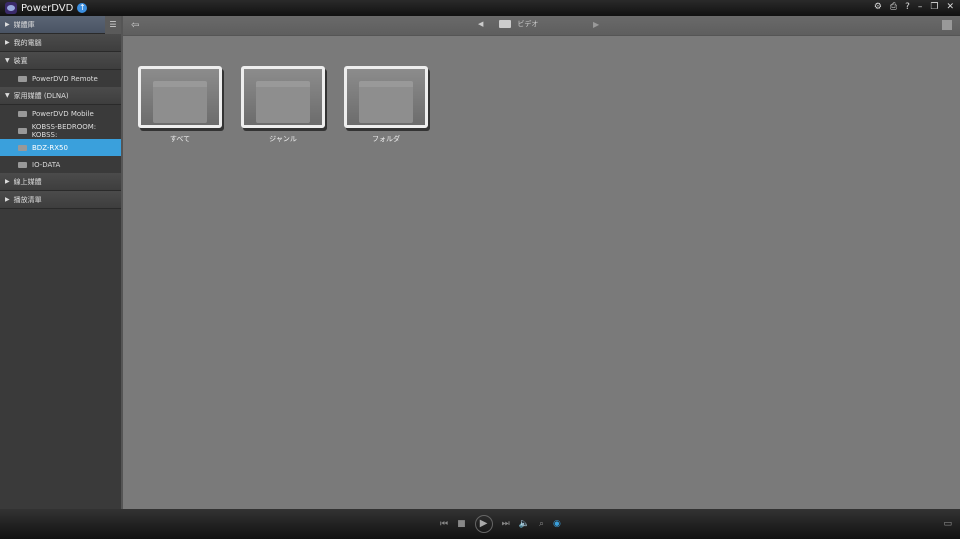 The height and width of the screenshot is (539, 960). I want to click on screen-icon: ▭, so click(947, 524).